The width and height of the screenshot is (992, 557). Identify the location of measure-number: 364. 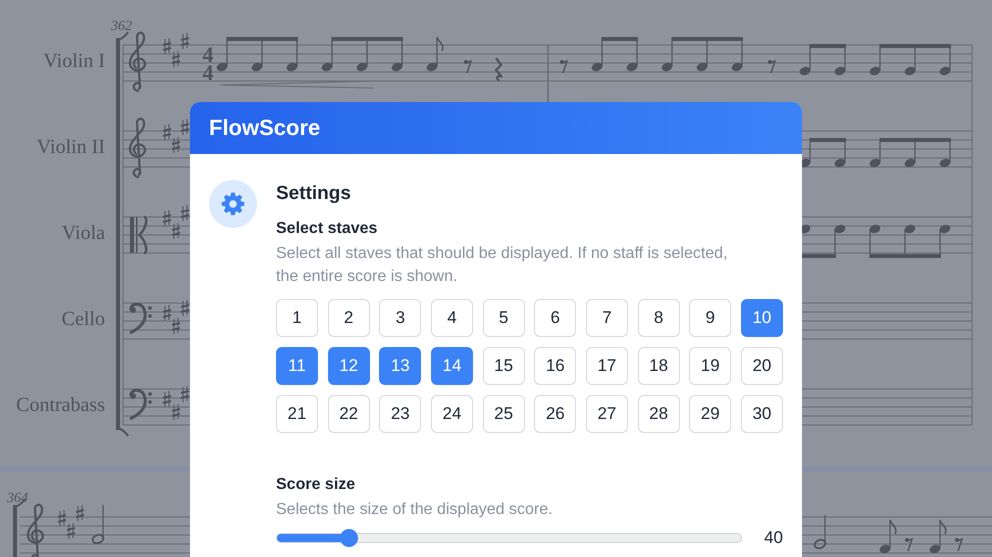
(17, 498).